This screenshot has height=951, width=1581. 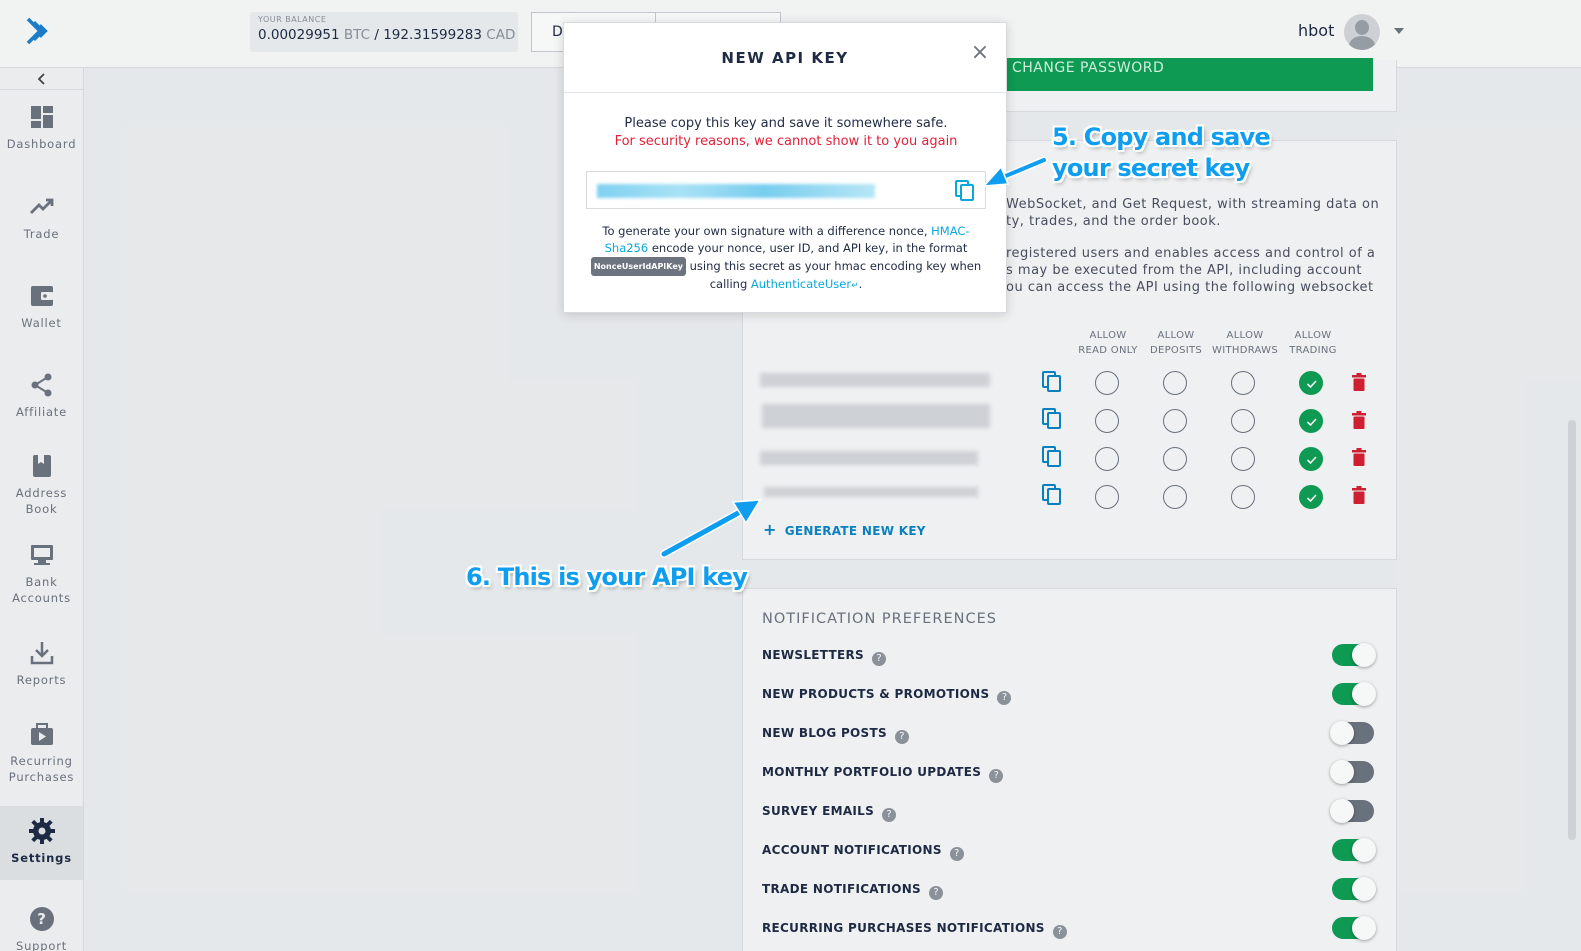 What do you see at coordinates (980, 53) in the screenshot?
I see `close-icon: ×` at bounding box center [980, 53].